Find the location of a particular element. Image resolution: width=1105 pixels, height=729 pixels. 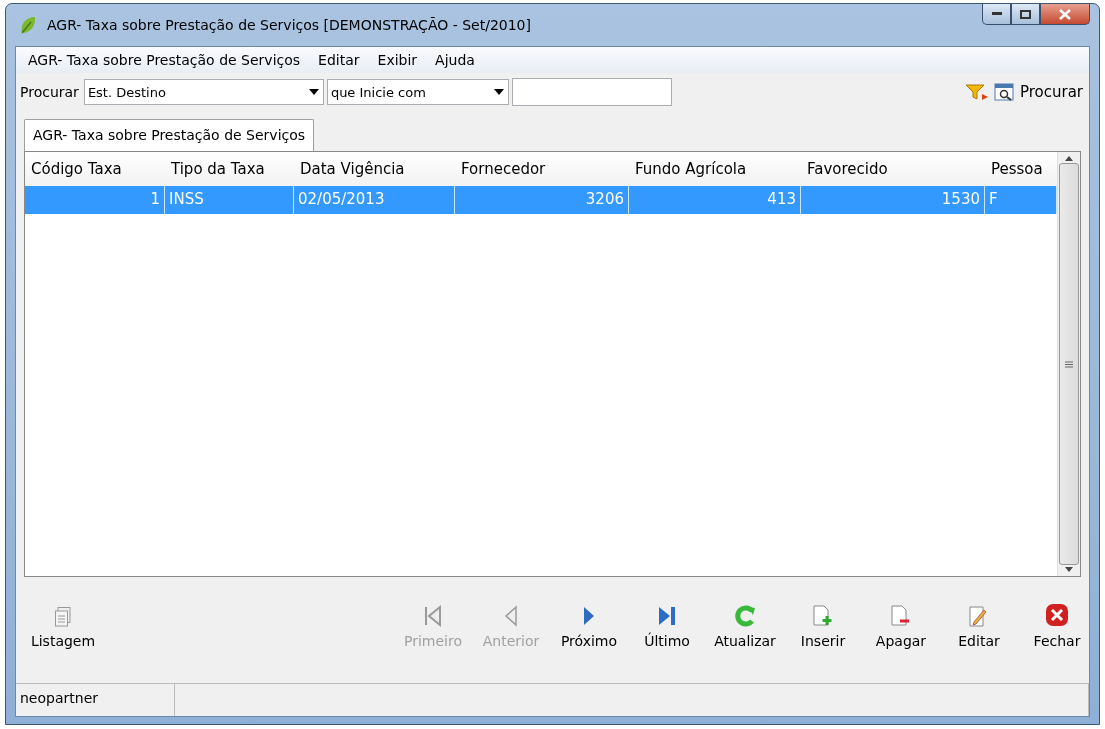

table-cell: 1 is located at coordinates (95, 200).